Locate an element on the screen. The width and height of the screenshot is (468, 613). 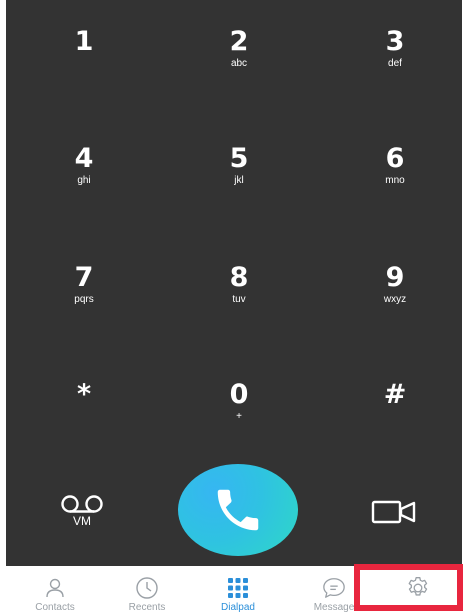
video-camera-icon is located at coordinates (393, 512).